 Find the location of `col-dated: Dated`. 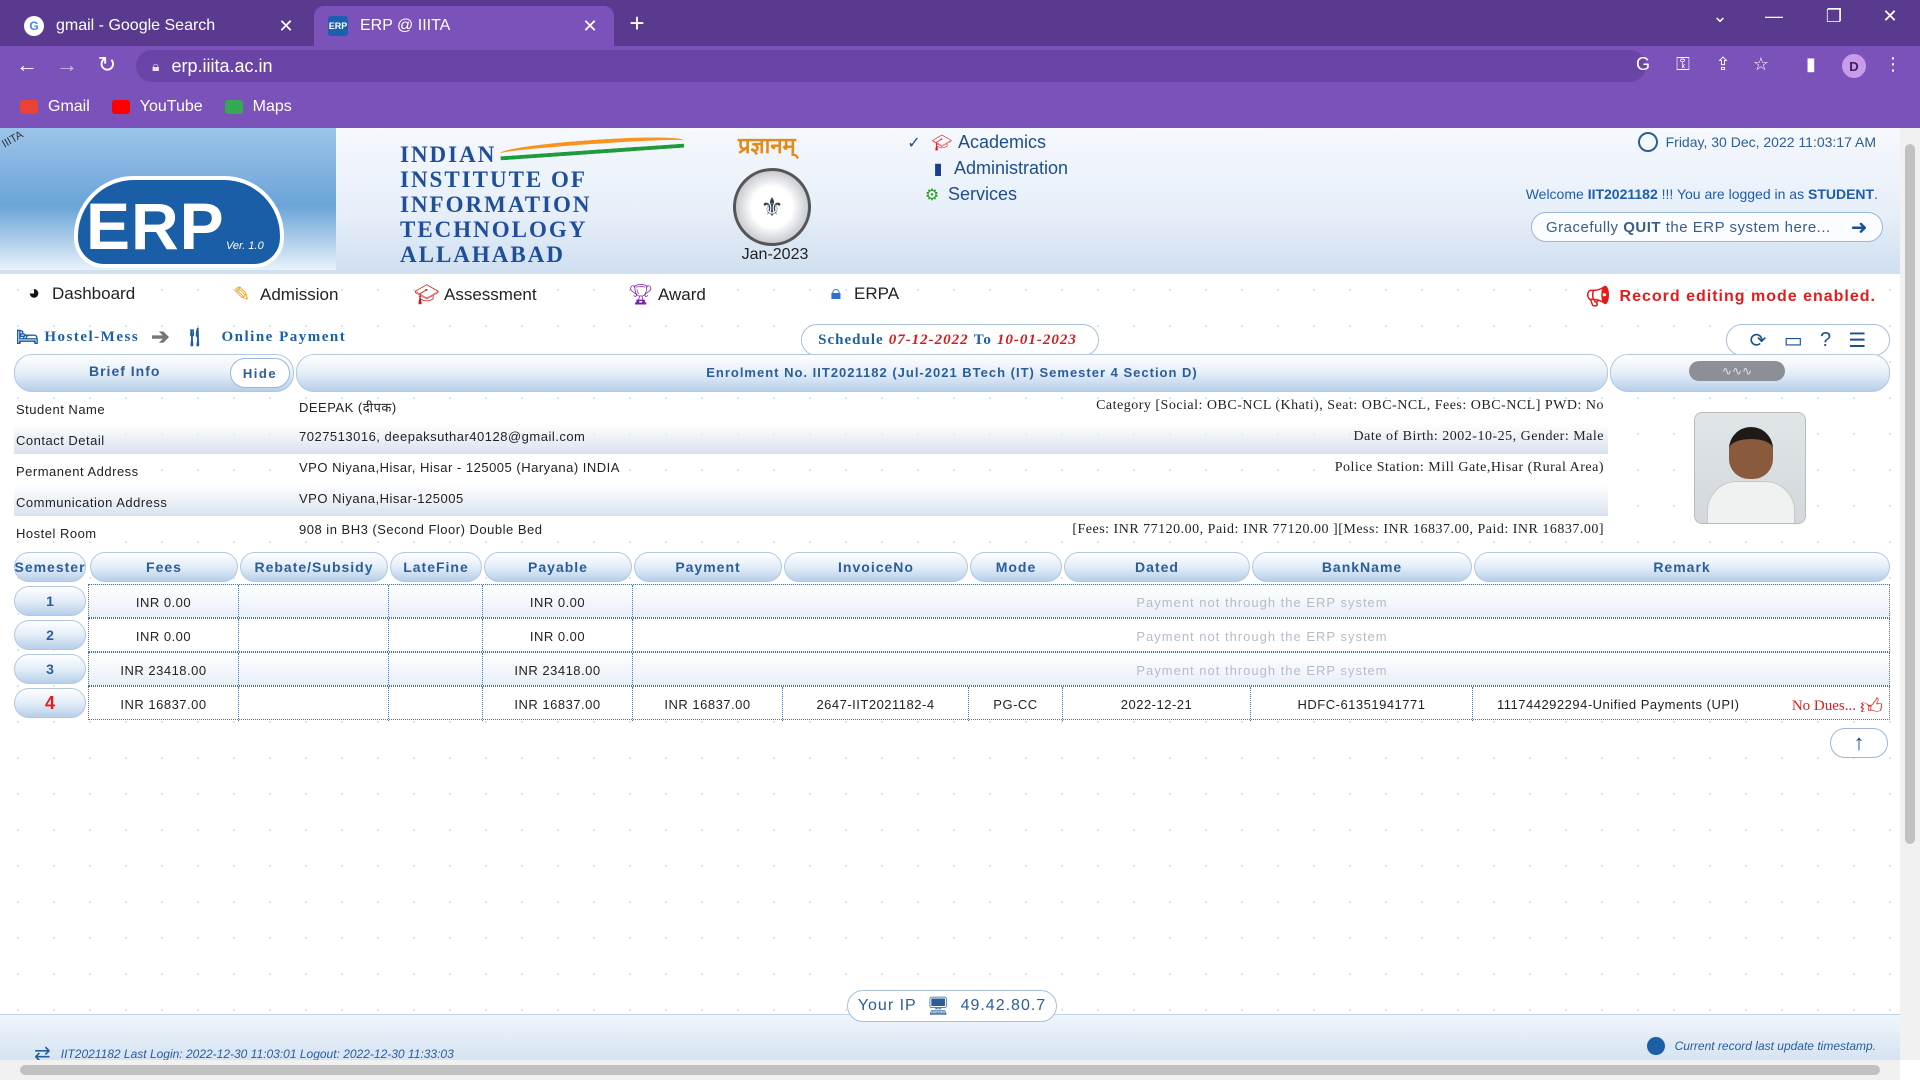

col-dated: Dated is located at coordinates (1157, 567).